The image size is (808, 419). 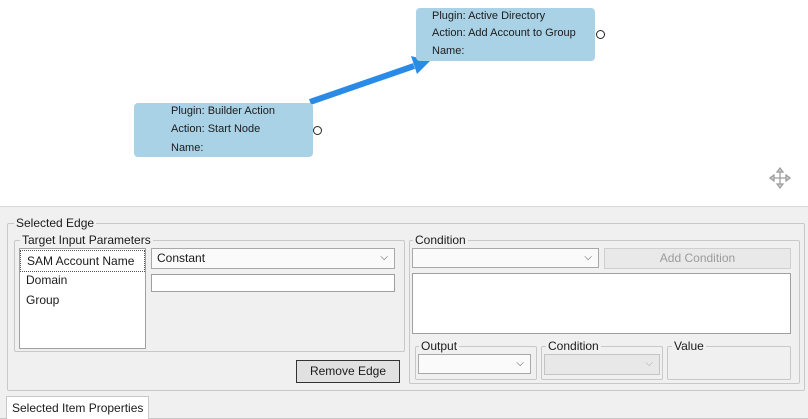 What do you see at coordinates (77, 407) in the screenshot?
I see `tab-selected-item-properties: Selected Item Properties` at bounding box center [77, 407].